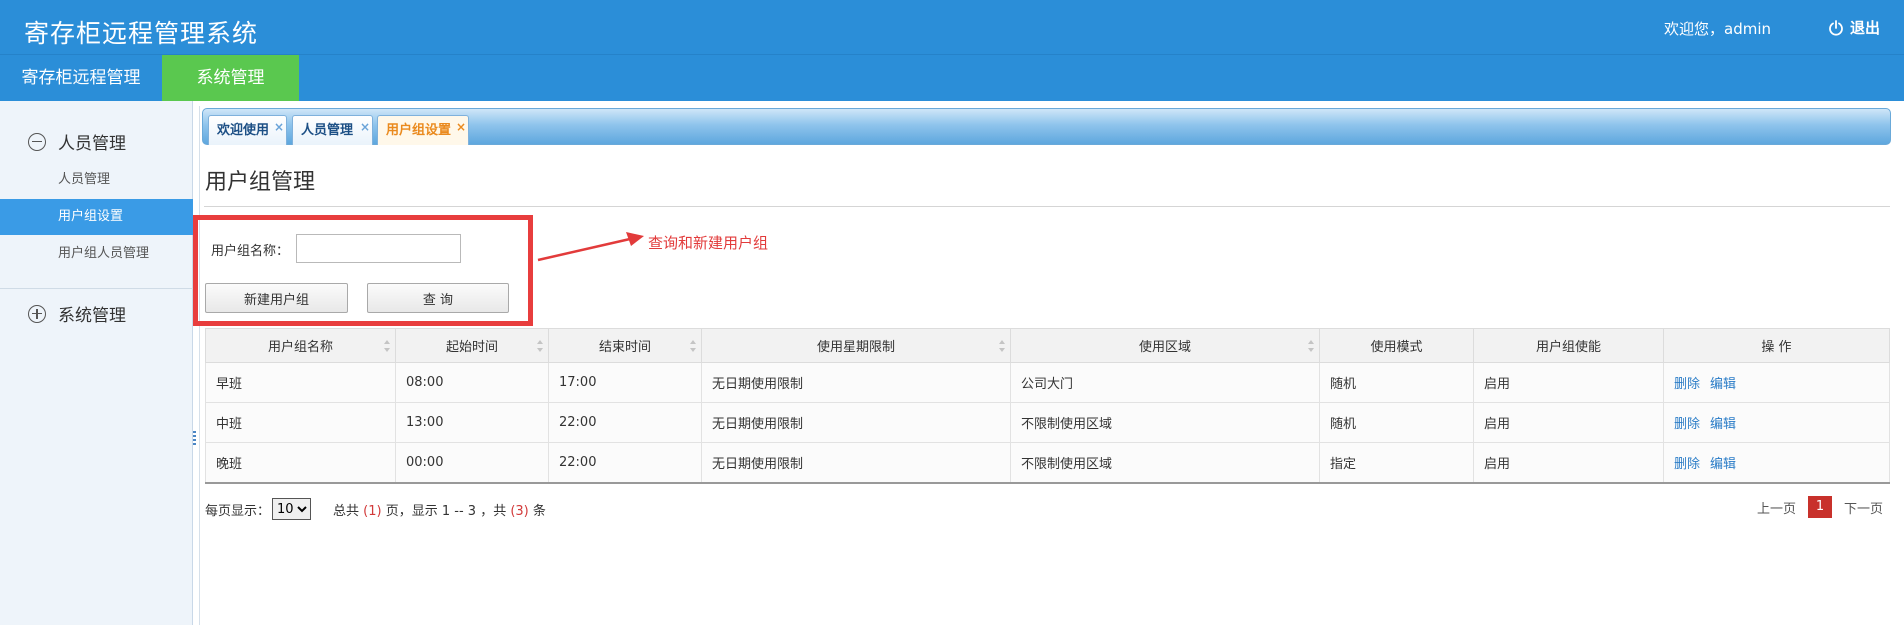 The image size is (1904, 625). I want to click on total-summary: 总共 (1) 页，显示 1 -- 3 ，共 (3) 条, so click(439, 511).